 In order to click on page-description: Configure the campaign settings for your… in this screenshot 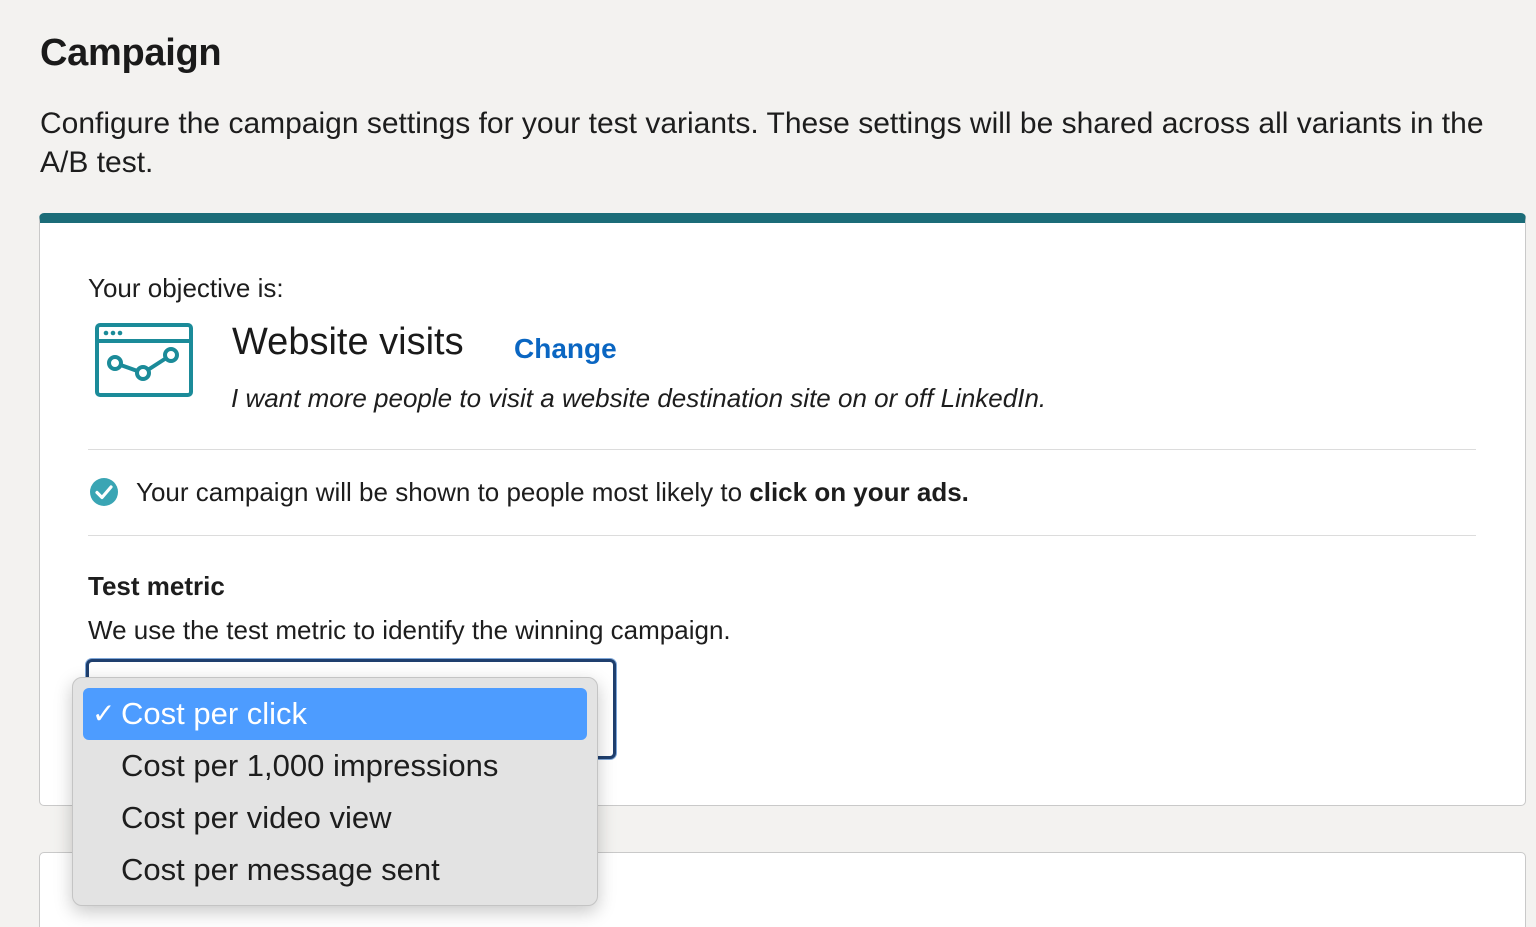, I will do `click(762, 143)`.